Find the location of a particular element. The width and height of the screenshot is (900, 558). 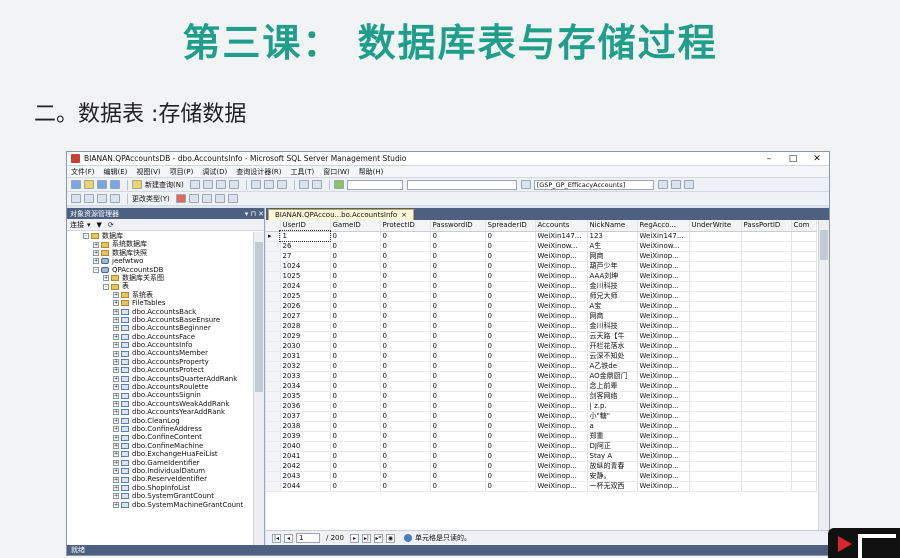

next-record-icon: ▸ is located at coordinates (354, 538).